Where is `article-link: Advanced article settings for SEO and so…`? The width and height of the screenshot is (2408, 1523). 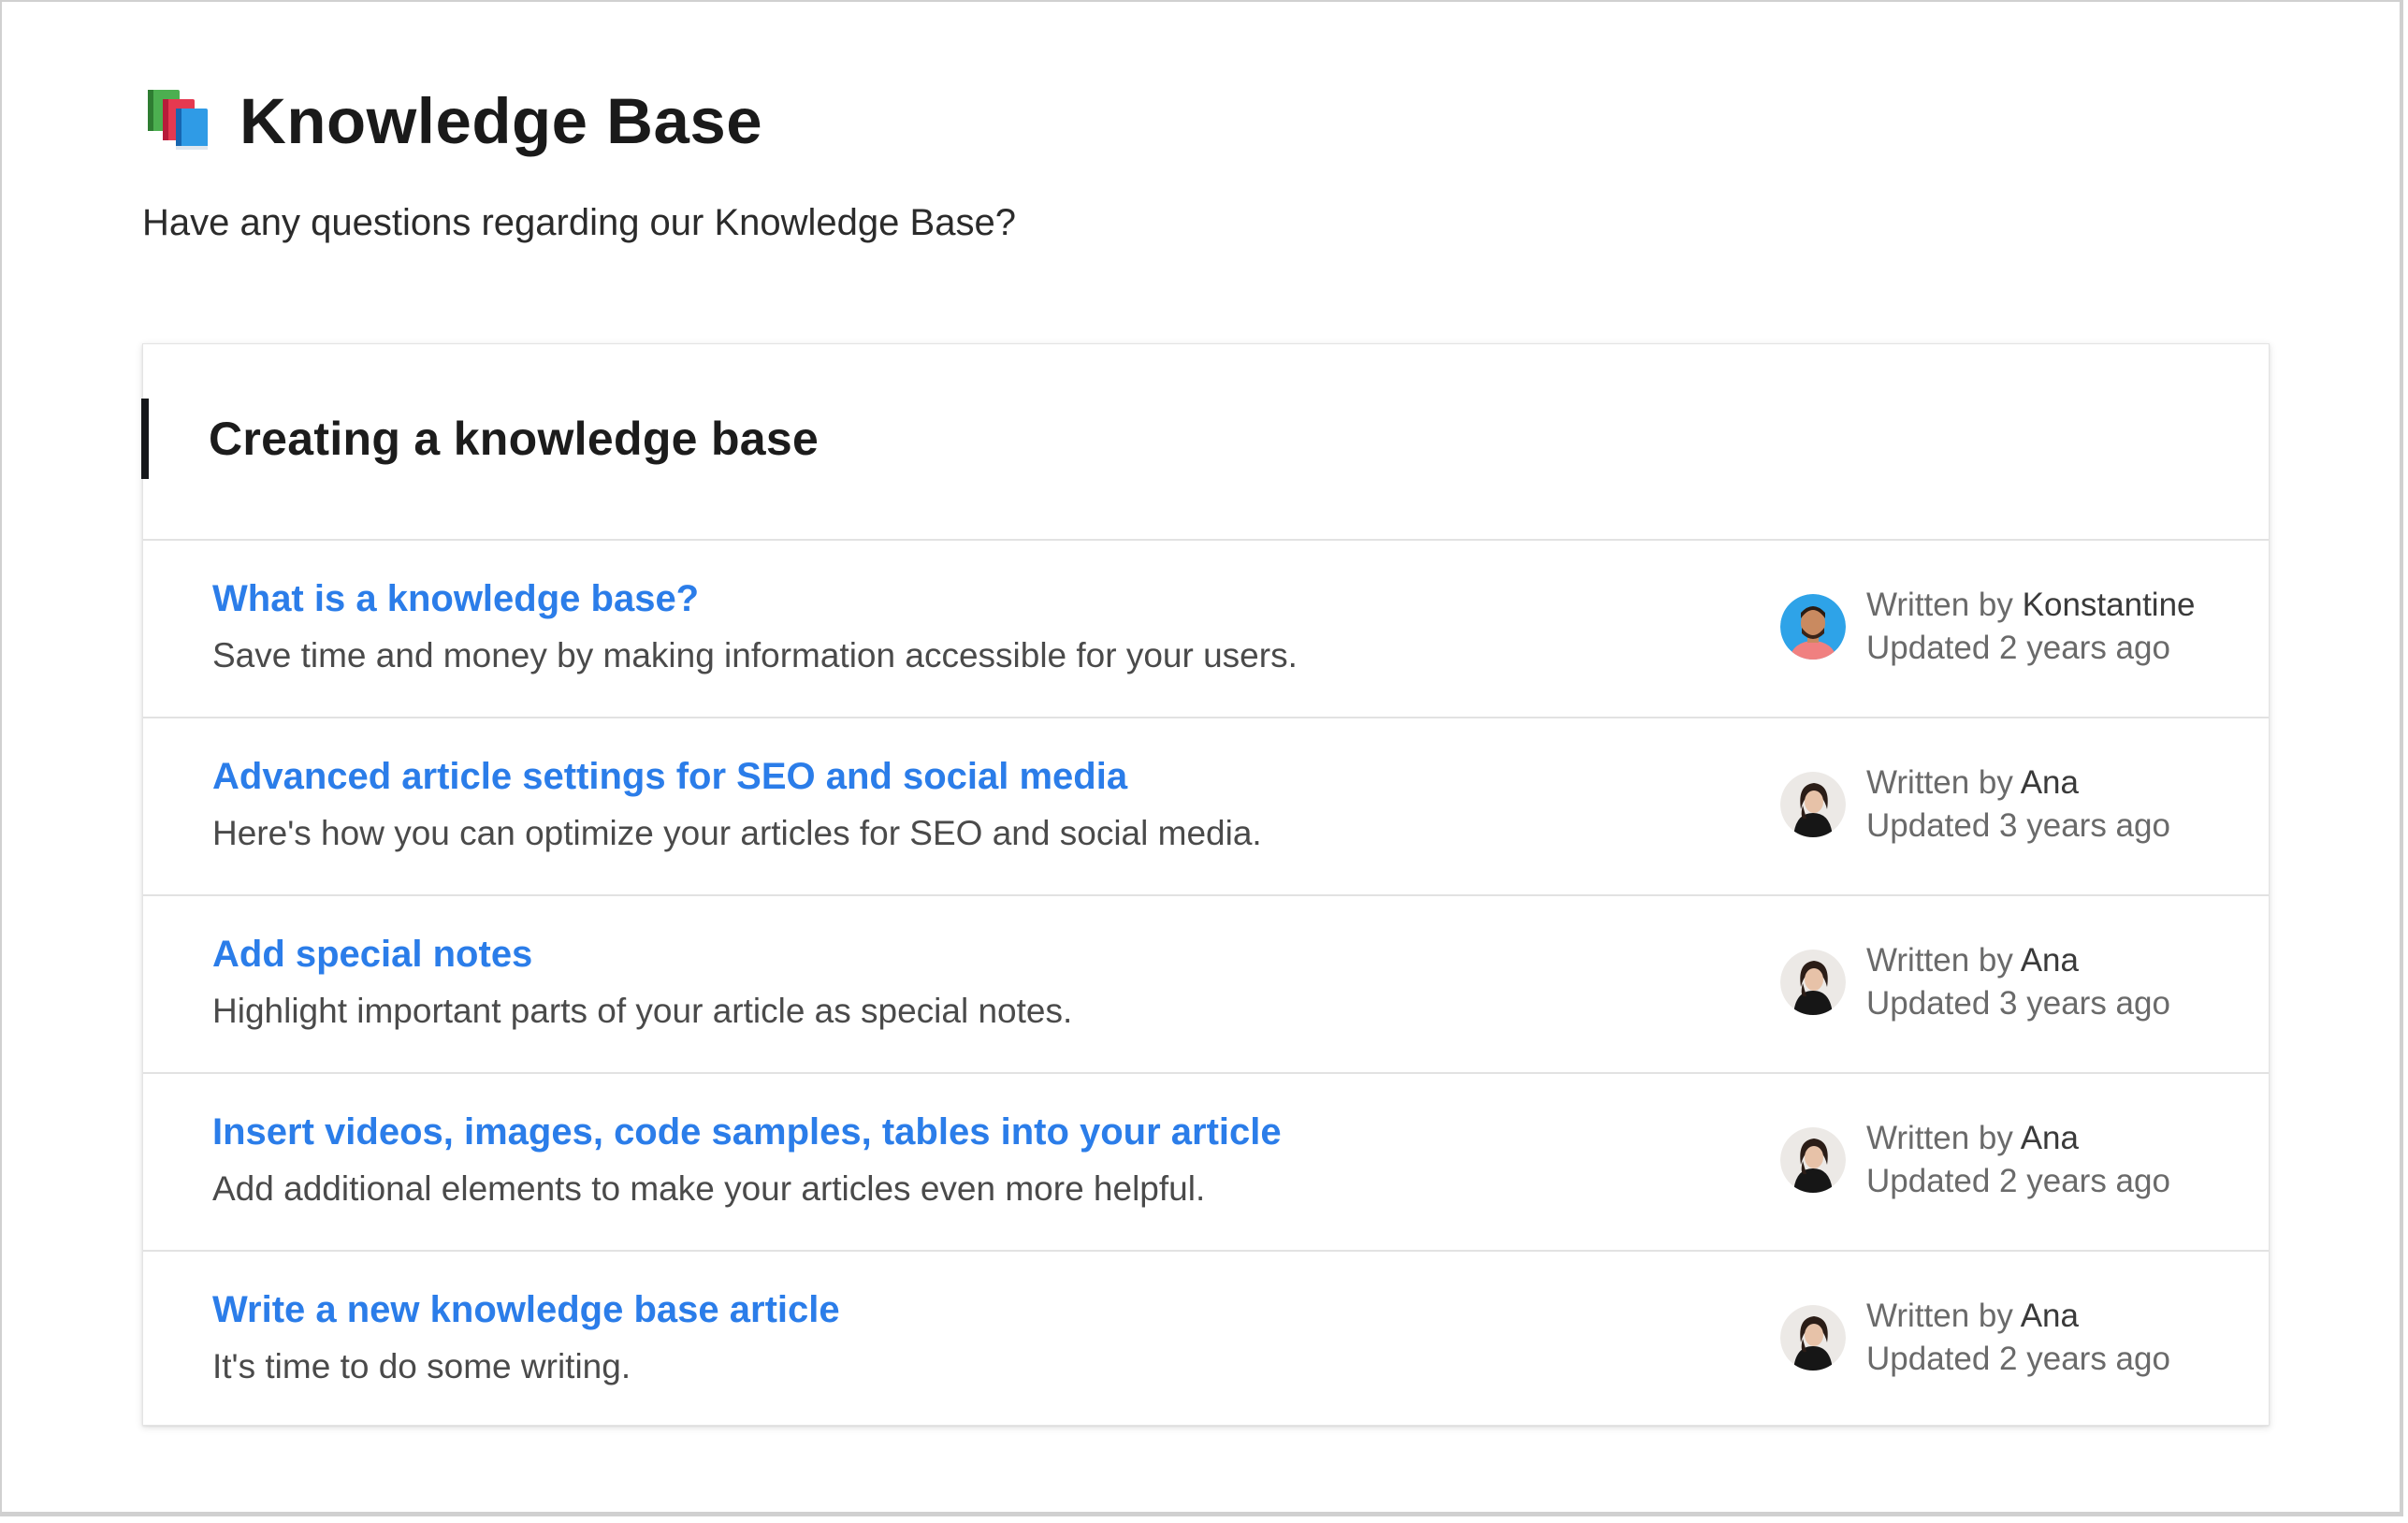
article-link: Advanced article settings for SEO and so… is located at coordinates (670, 776).